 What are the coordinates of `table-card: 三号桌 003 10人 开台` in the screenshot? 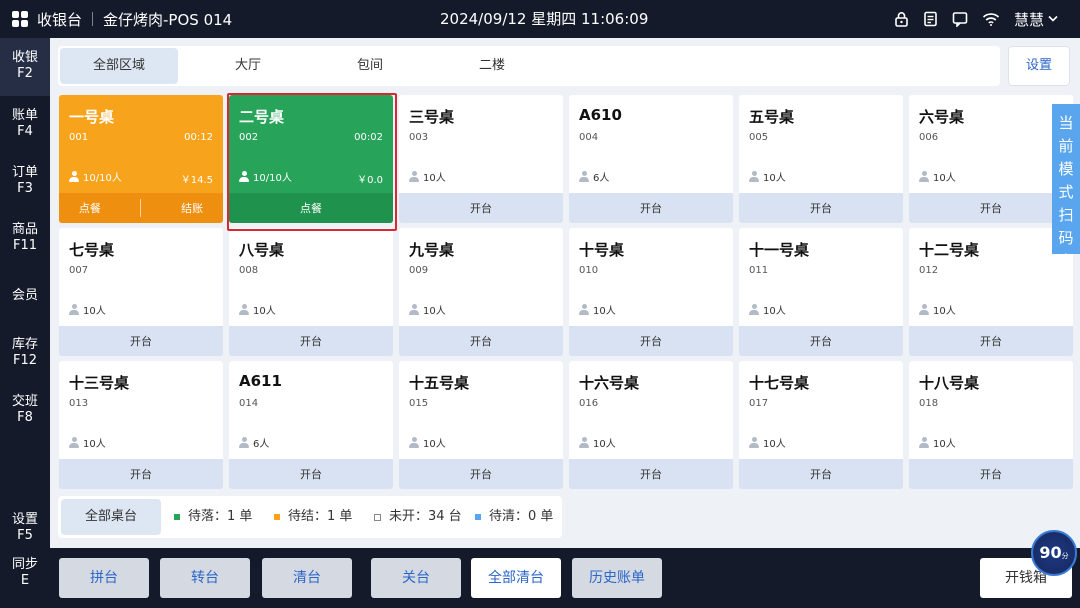 It's located at (481, 159).